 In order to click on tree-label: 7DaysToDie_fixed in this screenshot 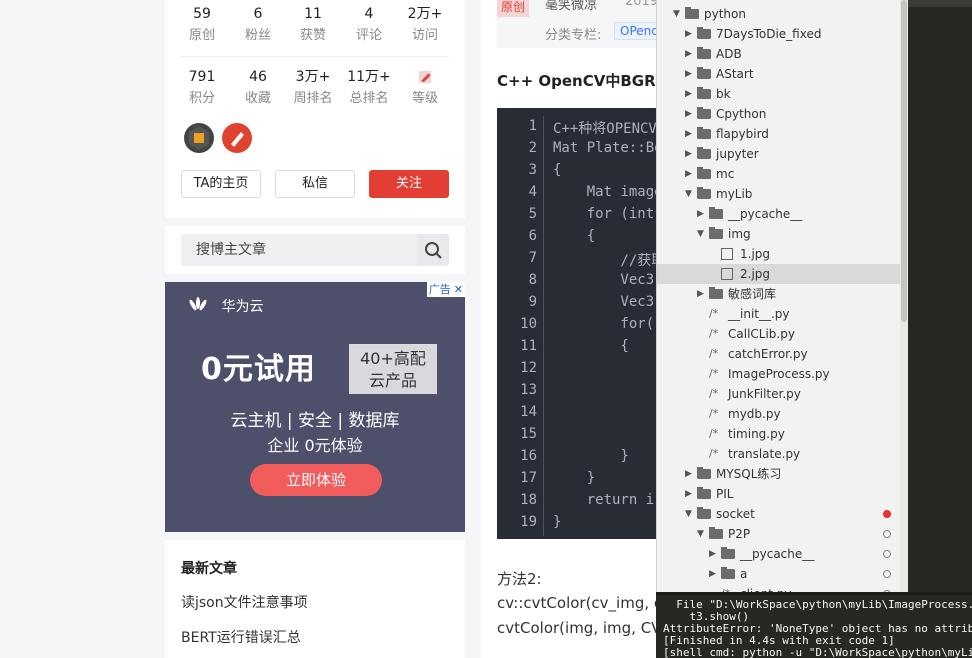, I will do `click(769, 34)`.